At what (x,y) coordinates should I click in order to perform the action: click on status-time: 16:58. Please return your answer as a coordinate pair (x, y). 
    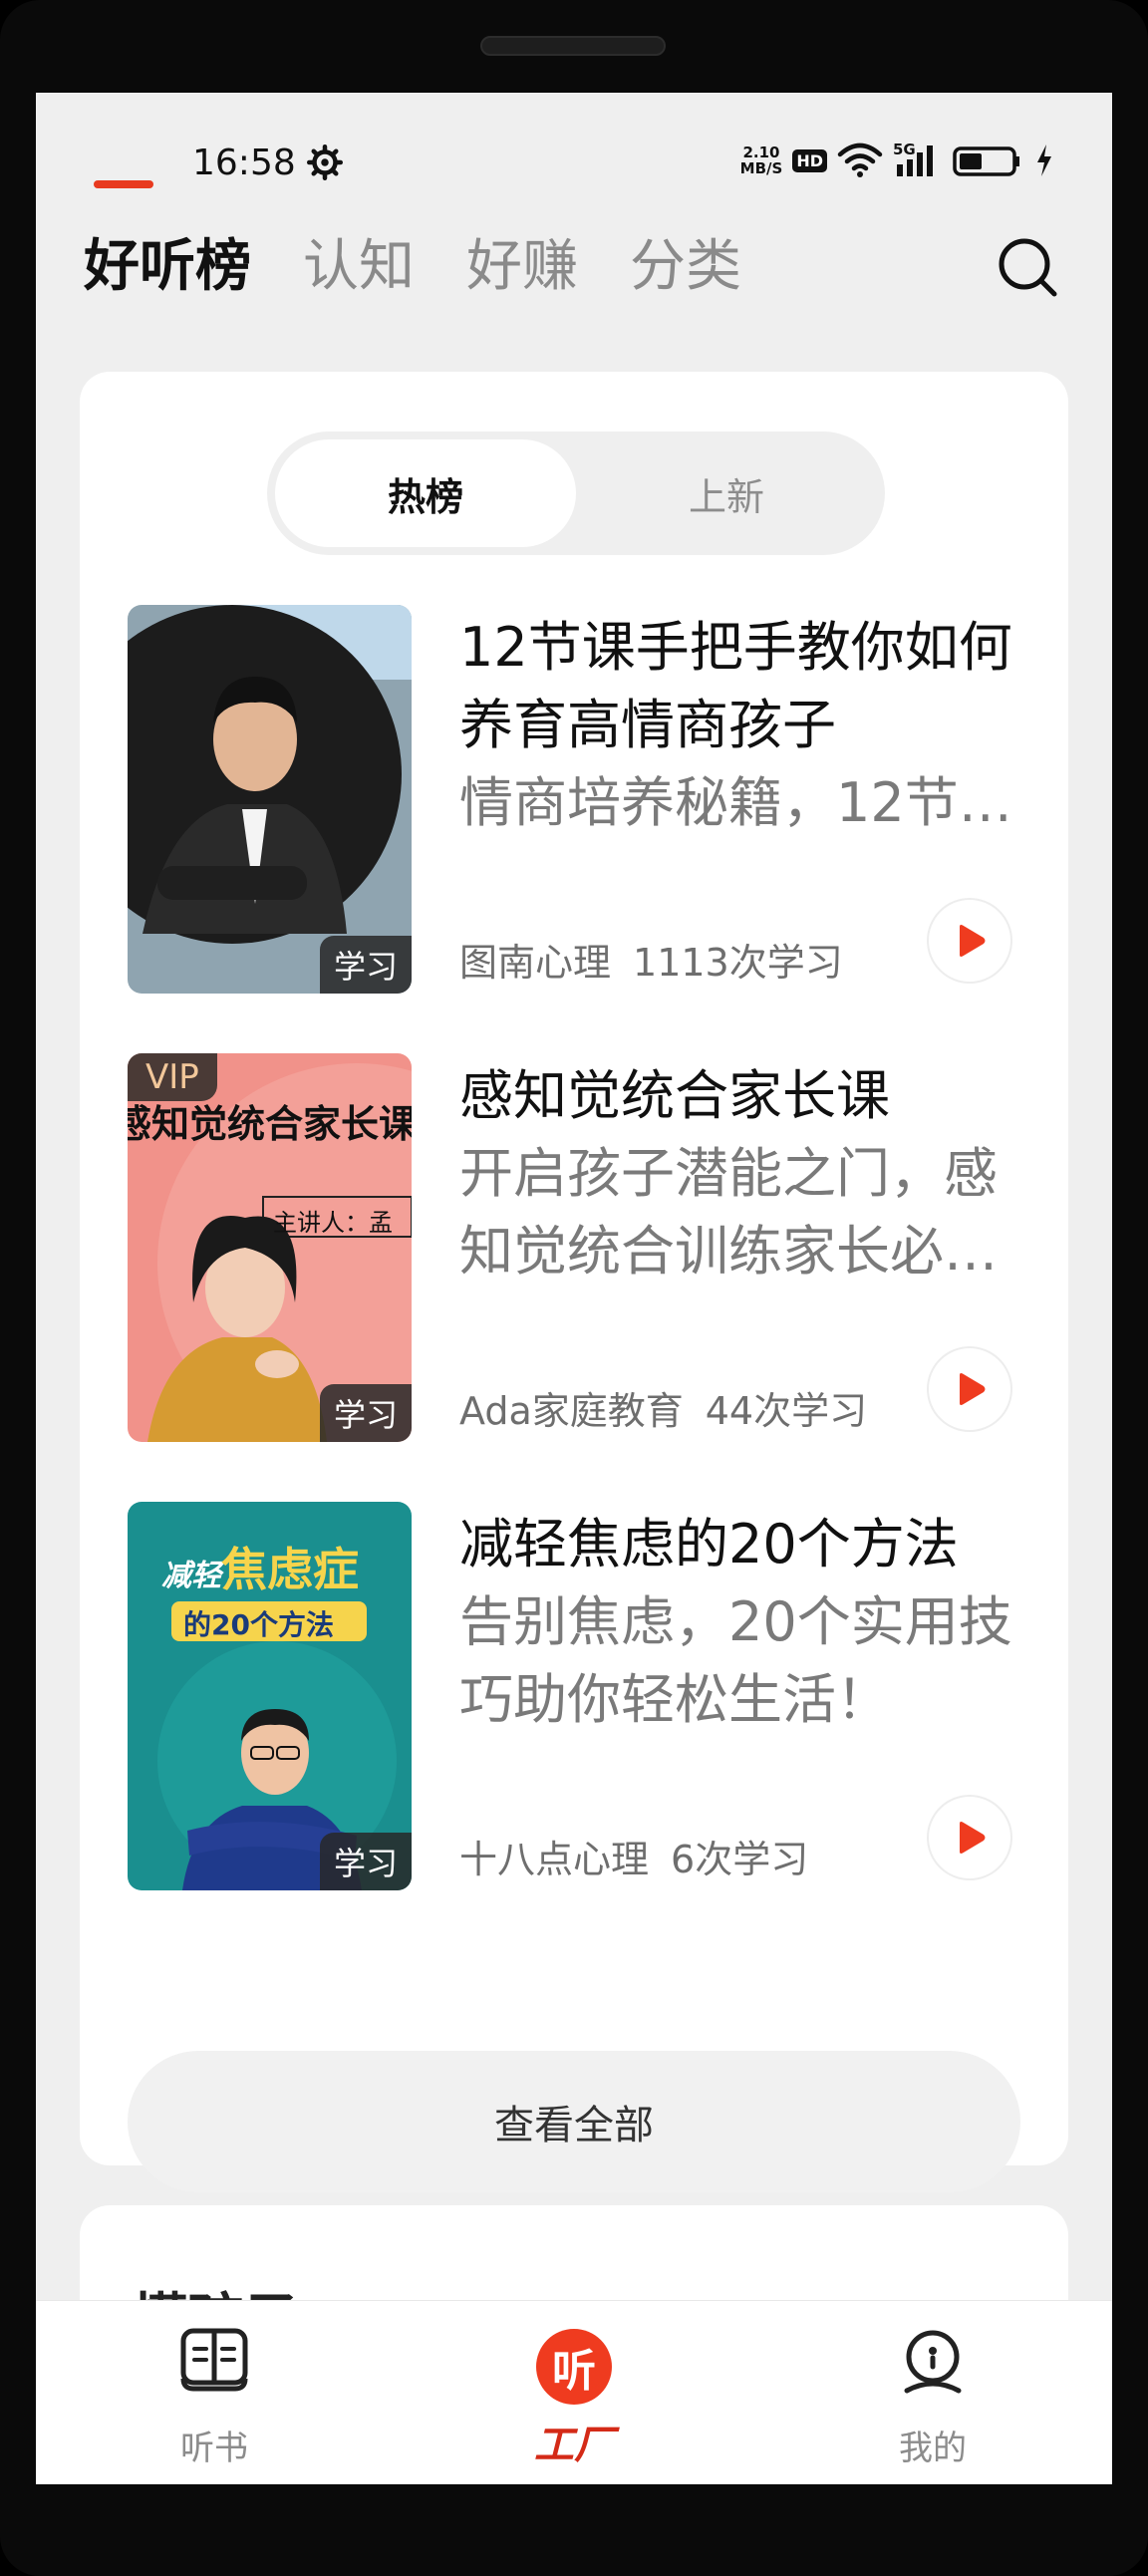
    Looking at the image, I should click on (244, 163).